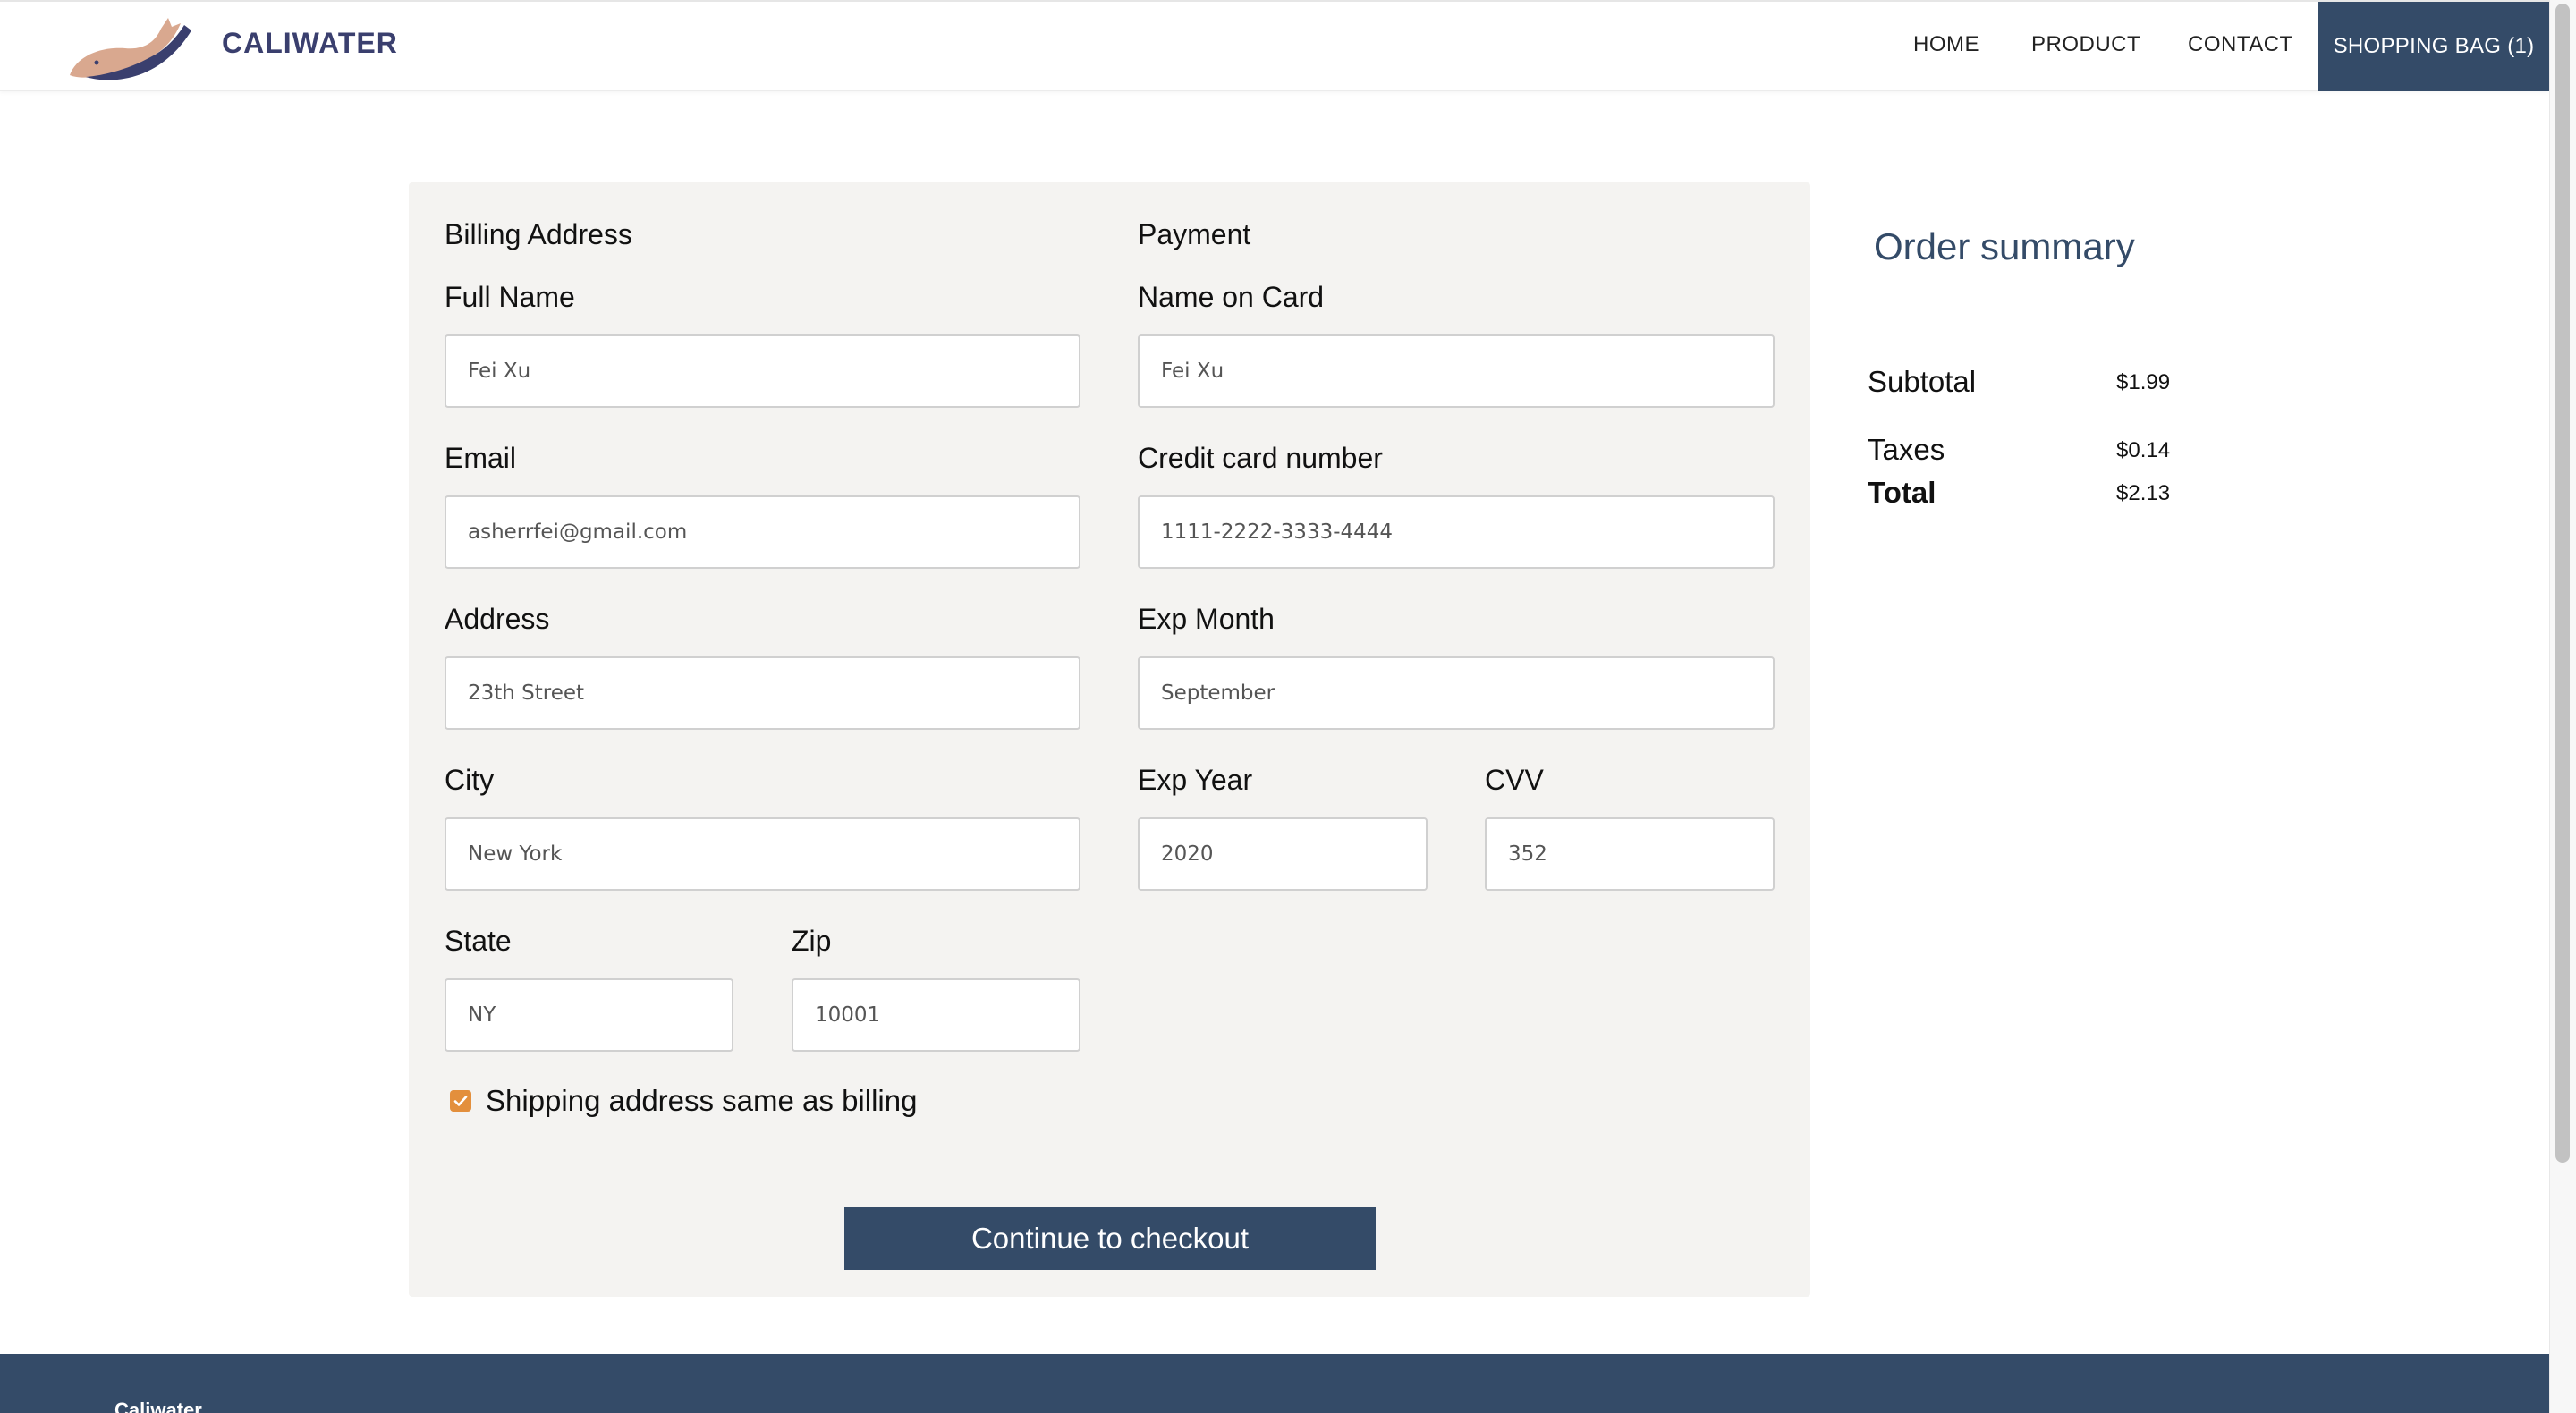 Image resolution: width=2576 pixels, height=1413 pixels. I want to click on exp-month-input, so click(1456, 693).